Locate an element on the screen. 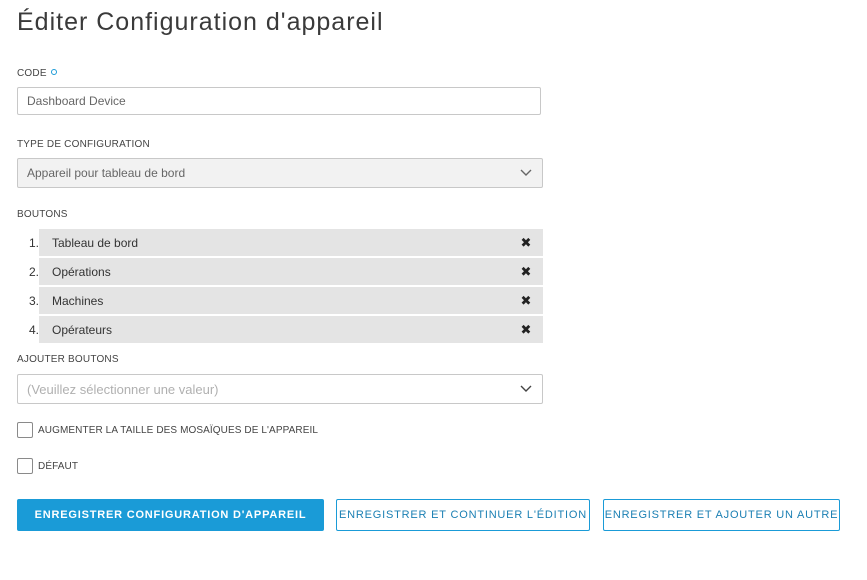  list-item: 4. Opérateurs ✖ is located at coordinates (280, 329).